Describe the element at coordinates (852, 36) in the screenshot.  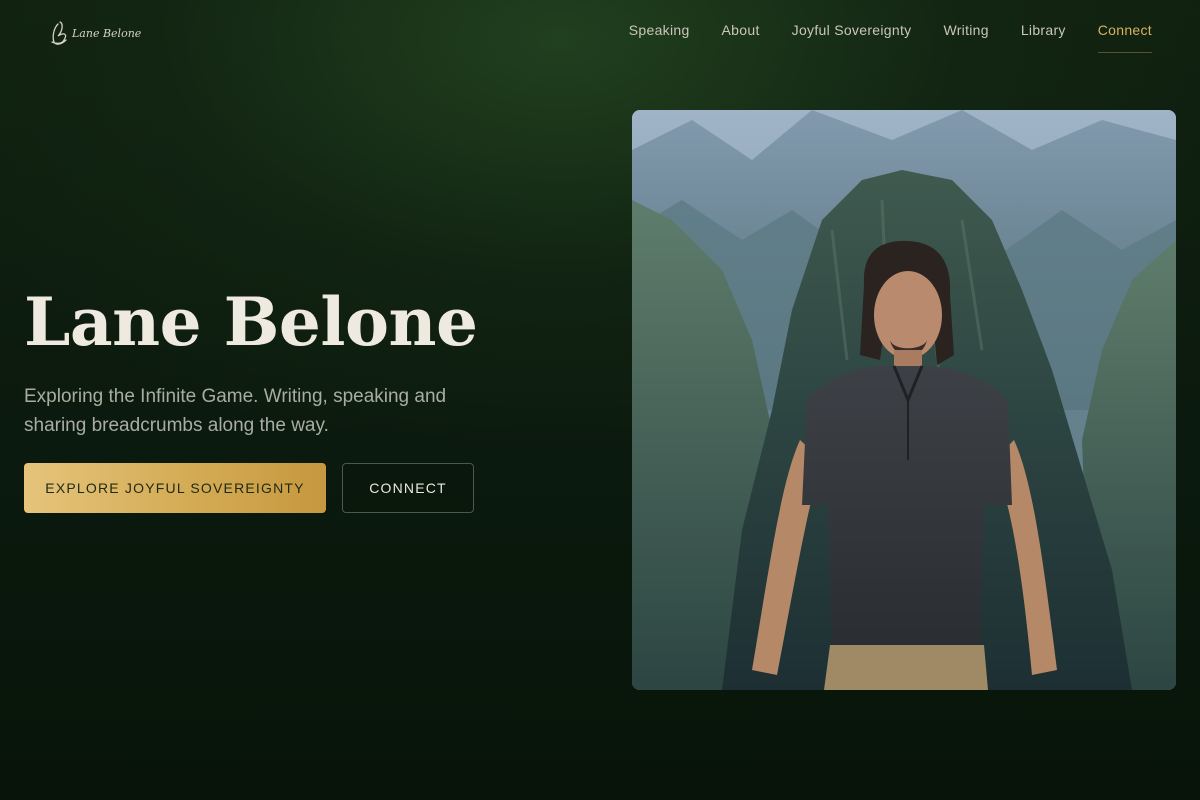
I see `nav-joyful-sovereignty: Joyful Sovereignty` at that location.